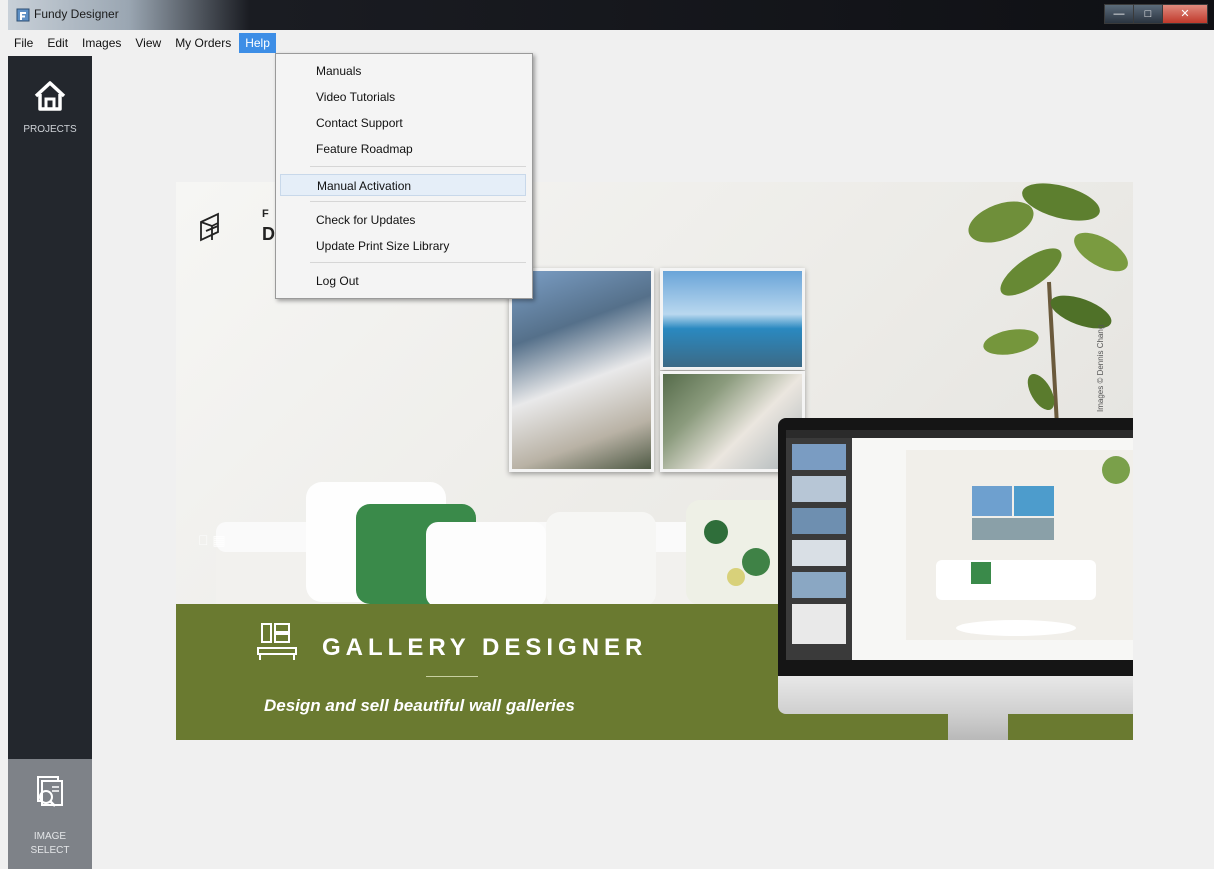 The image size is (1214, 869). I want to click on window-title: Fundy Designer, so click(76, 14).